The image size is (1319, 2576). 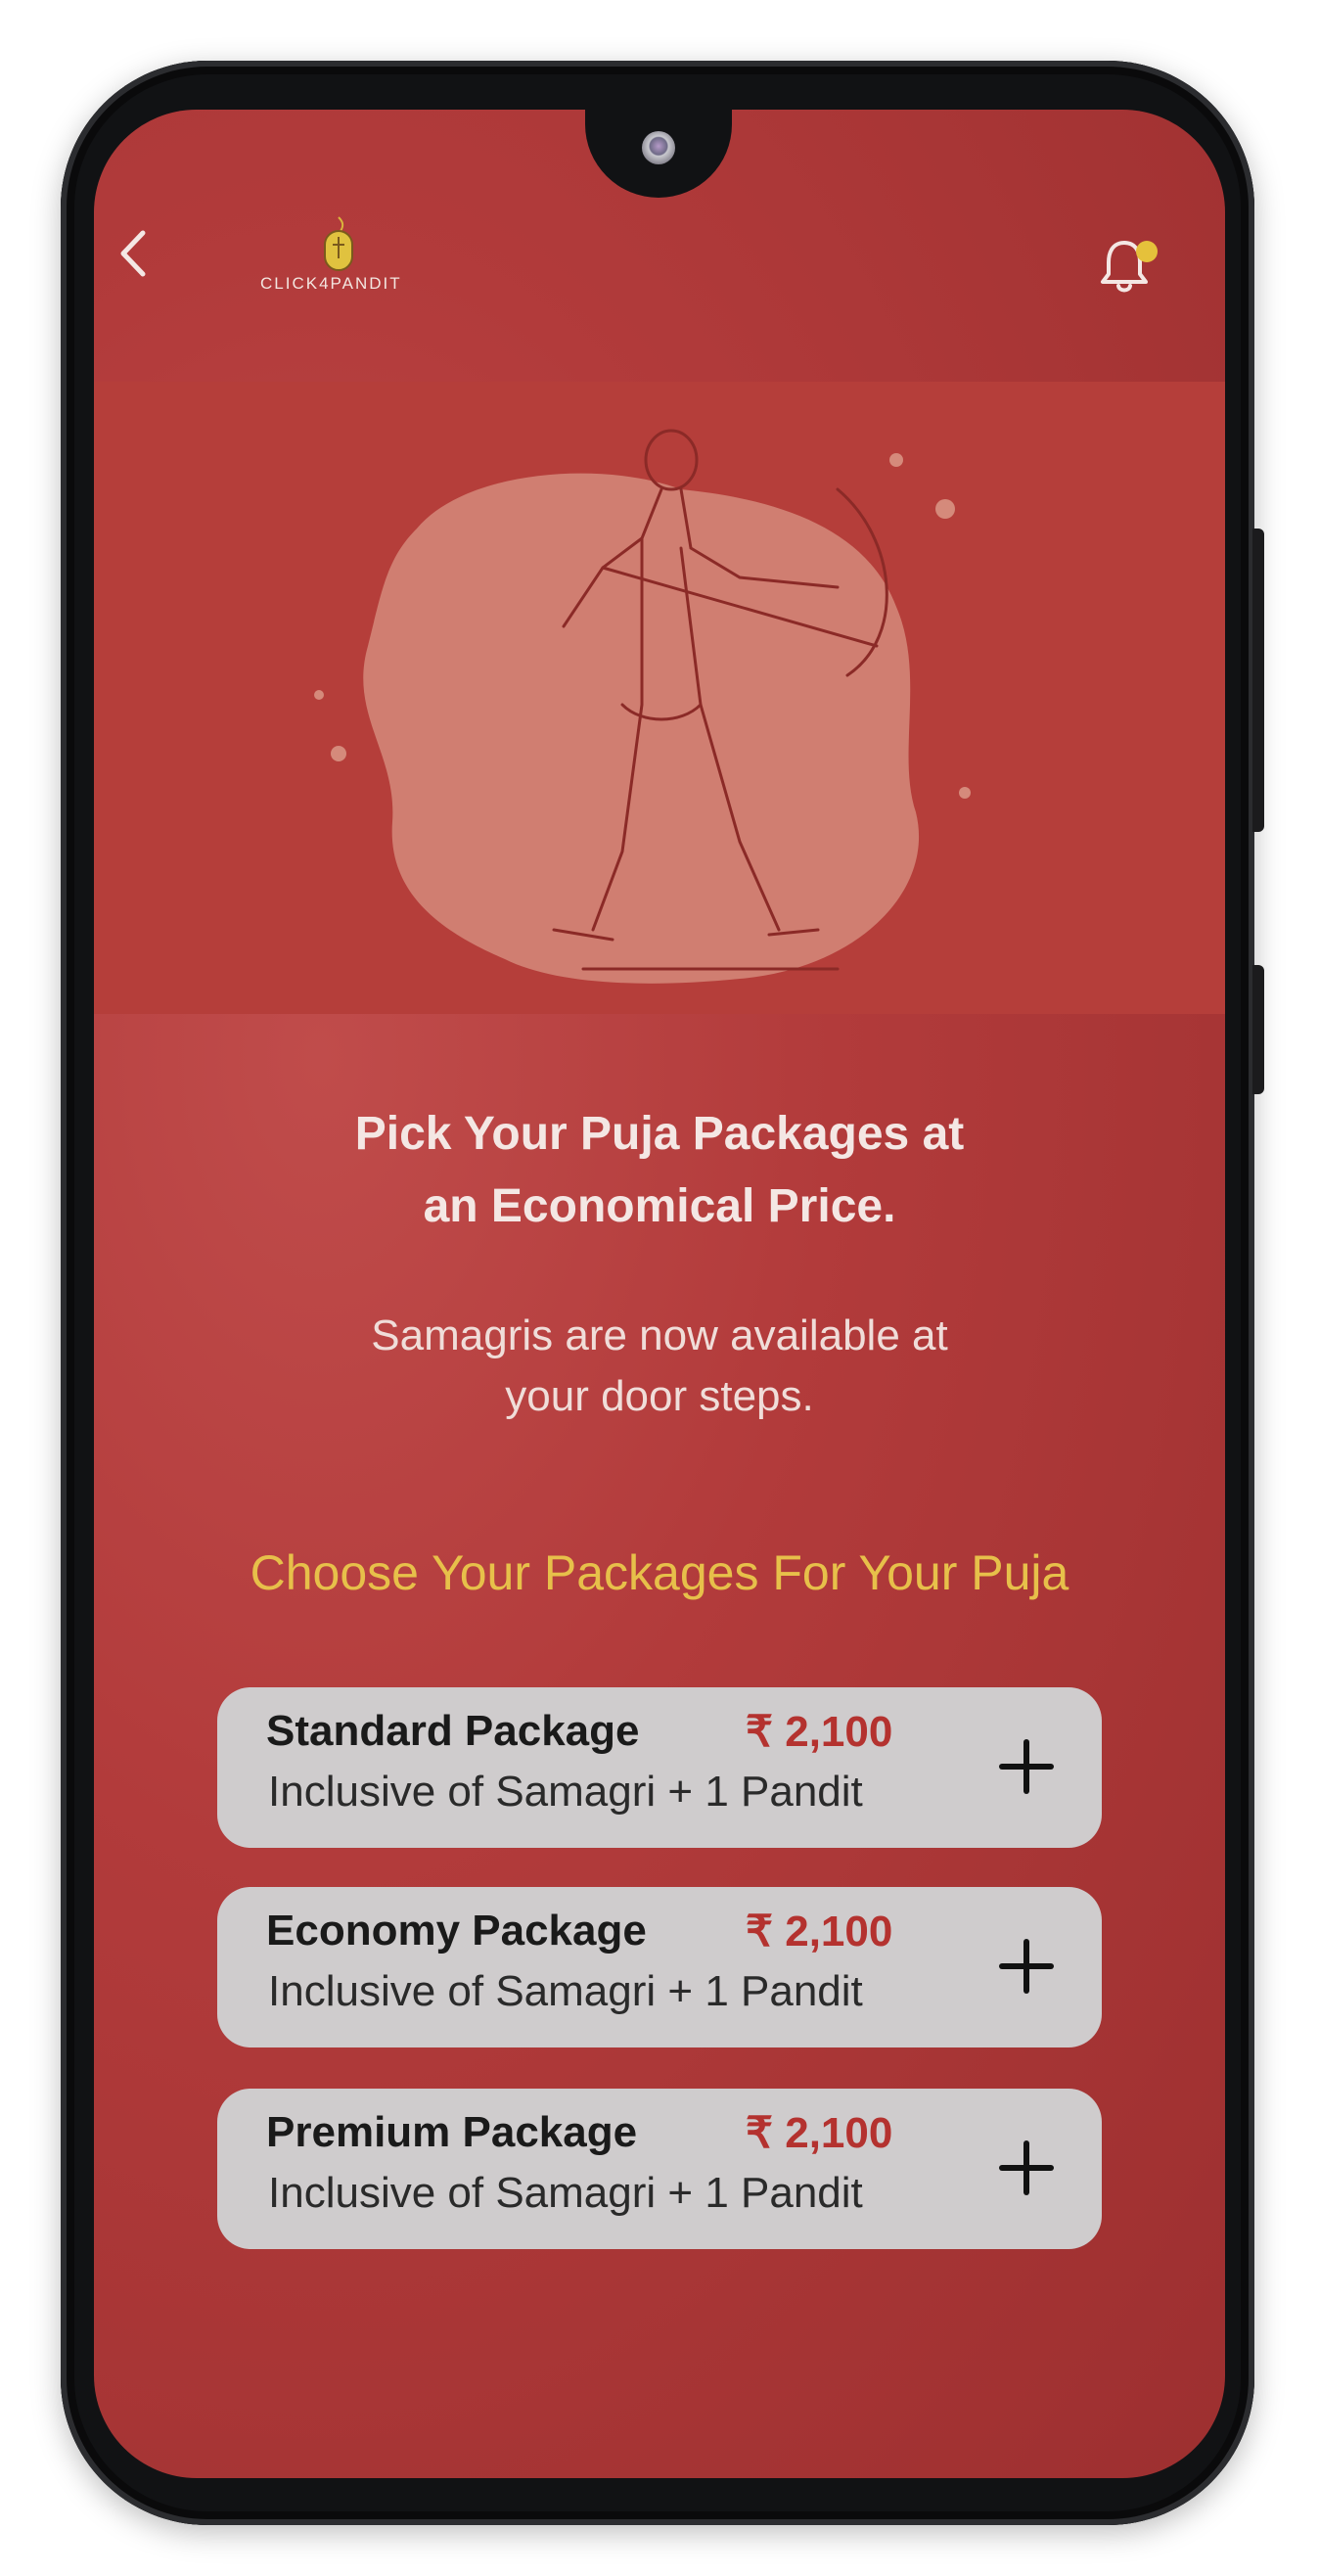 I want to click on section-title: Choose Your Packages For Your Puja, so click(x=659, y=1572).